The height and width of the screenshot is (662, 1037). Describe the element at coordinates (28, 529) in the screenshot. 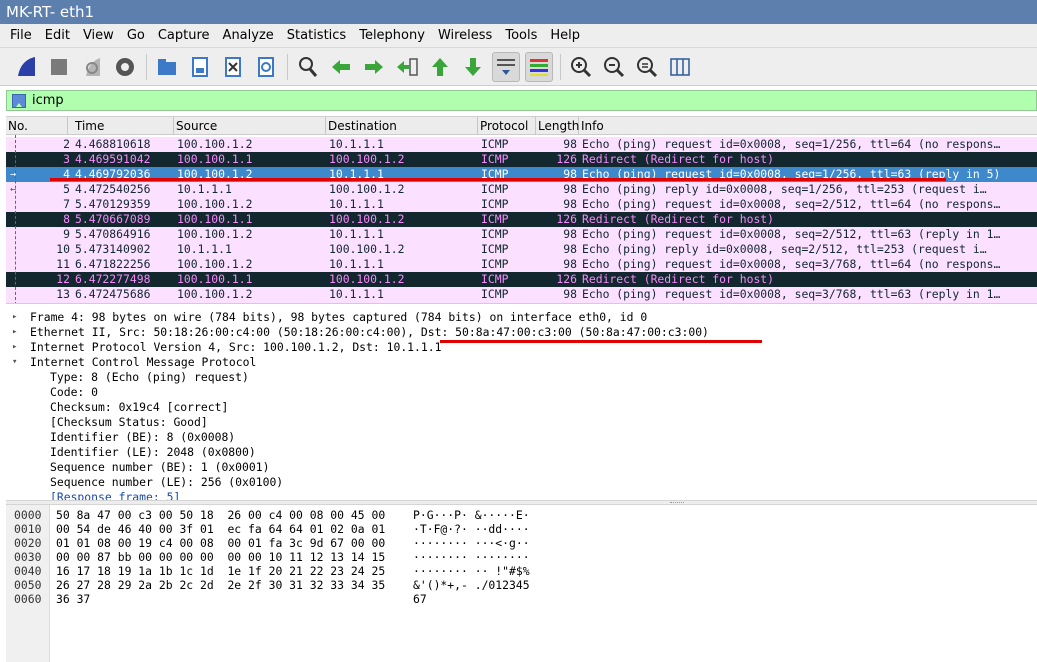

I see `byte-offset: 0010` at that location.